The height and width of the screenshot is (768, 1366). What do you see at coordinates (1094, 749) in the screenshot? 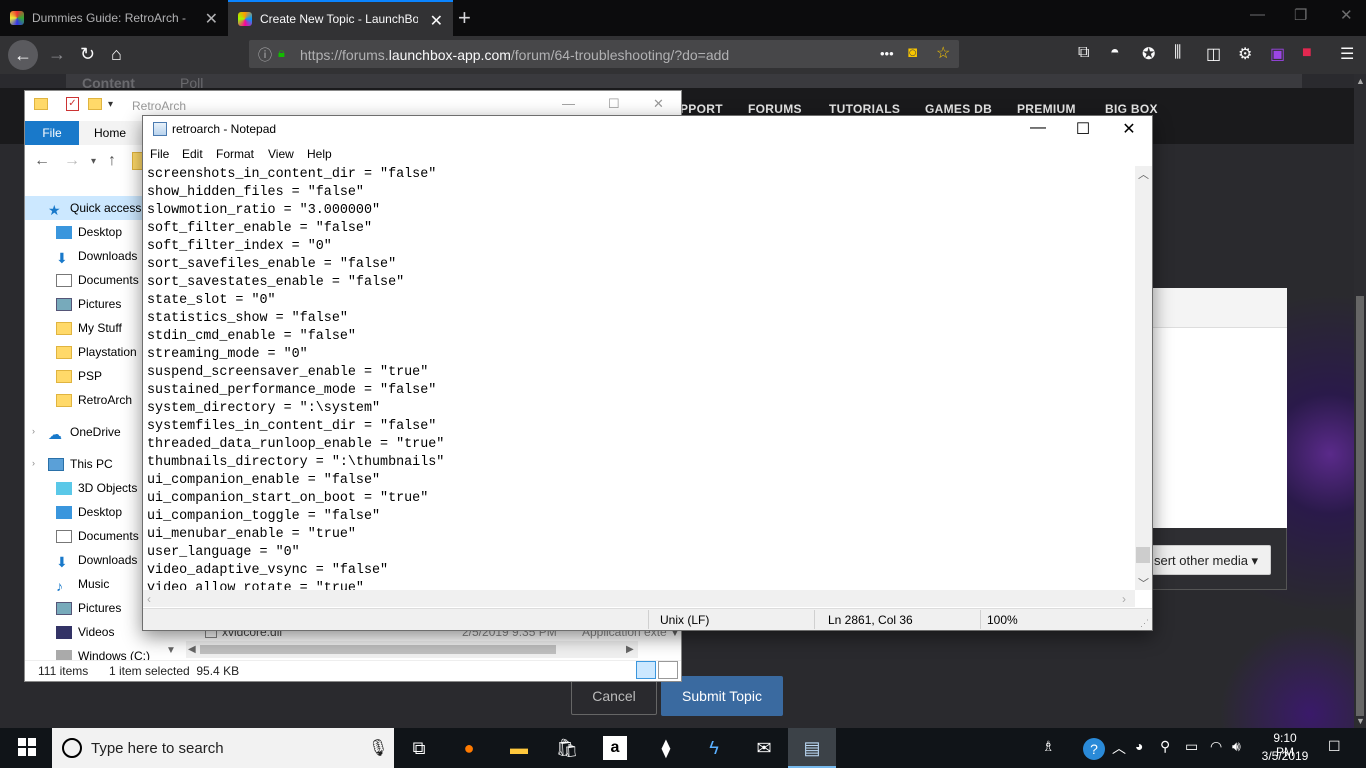
I see `help-question-icon: ?` at bounding box center [1094, 749].